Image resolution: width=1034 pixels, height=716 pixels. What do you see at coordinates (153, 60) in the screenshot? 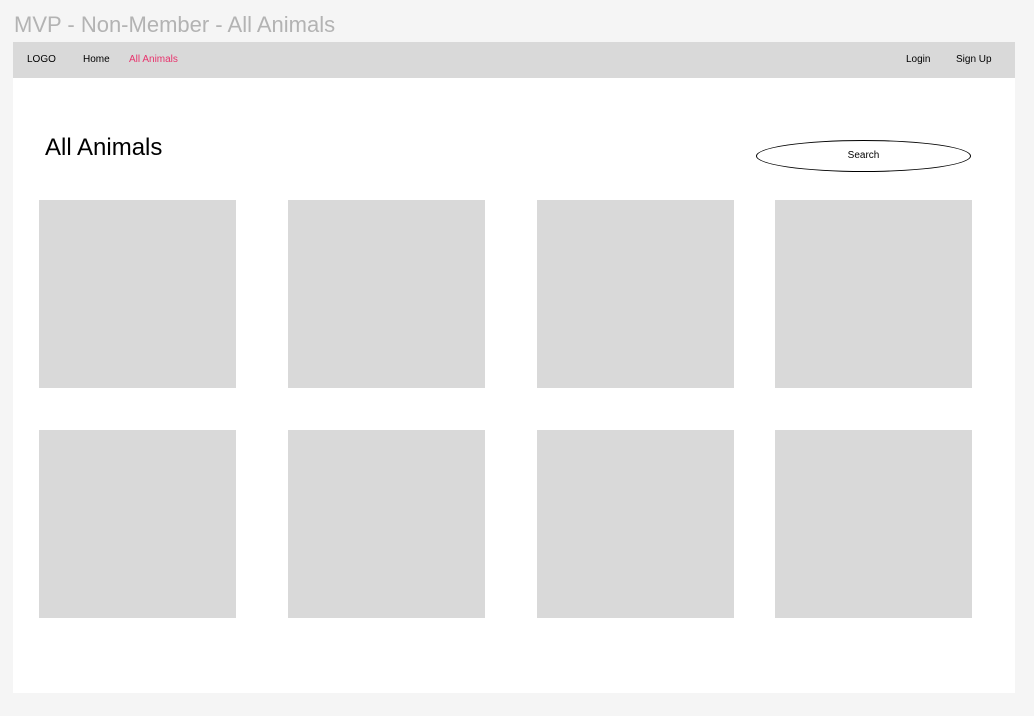
I see `nav-link-all-animals: All Animals` at bounding box center [153, 60].